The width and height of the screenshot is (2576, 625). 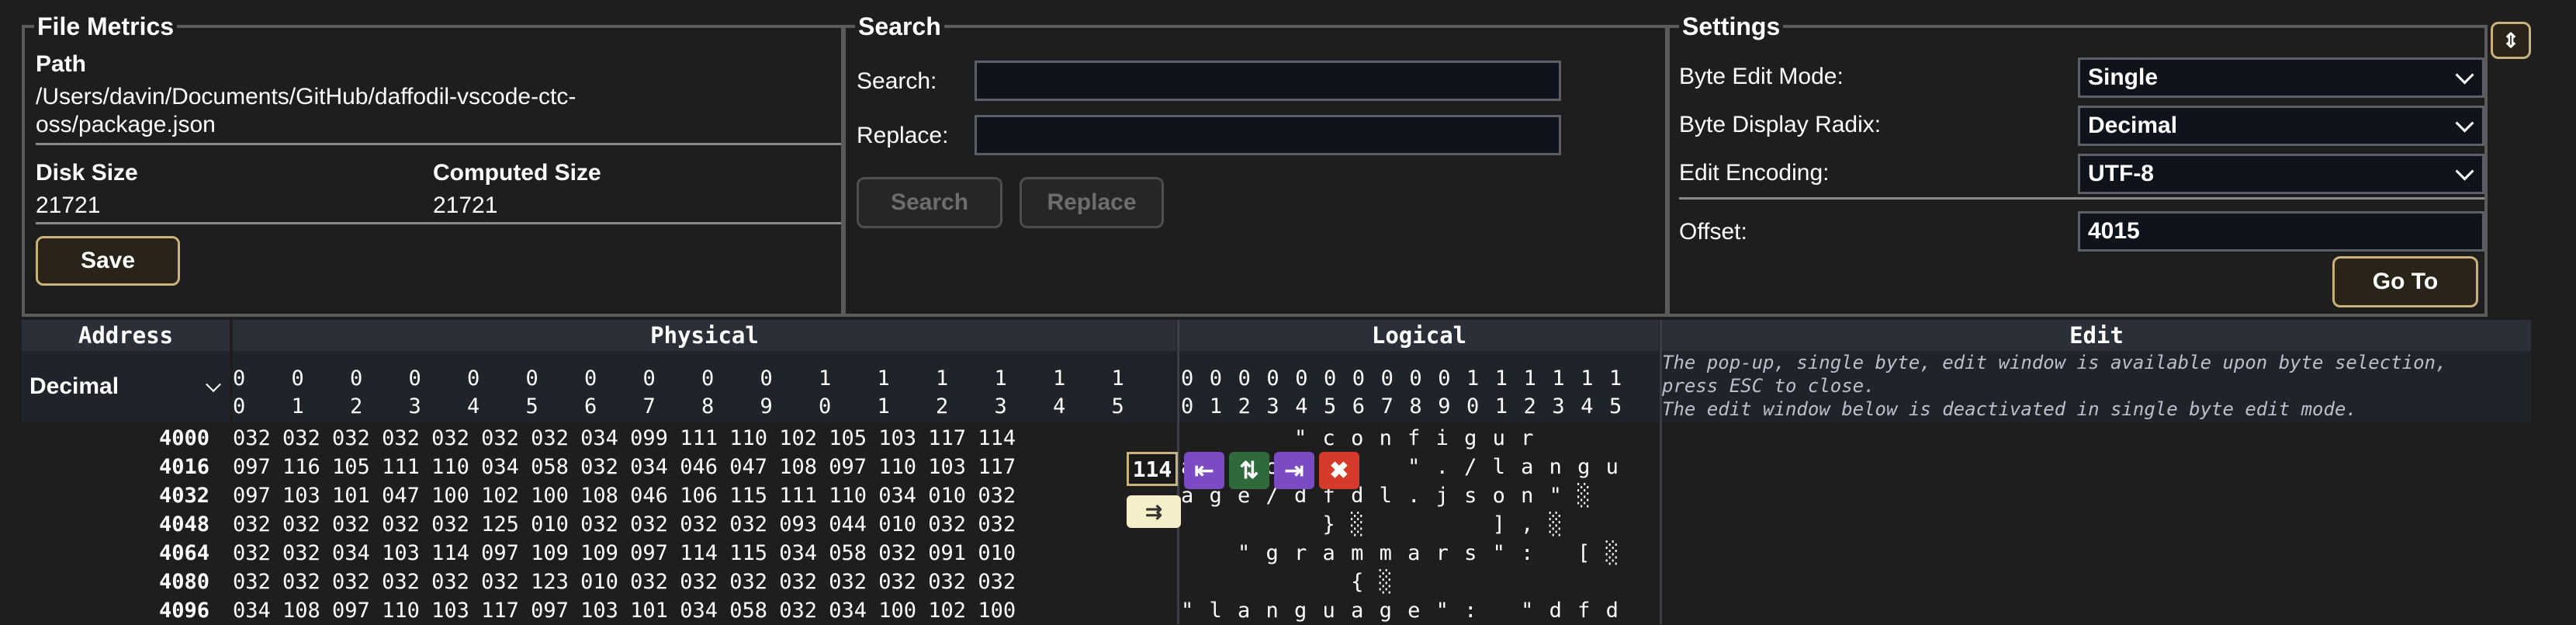 What do you see at coordinates (2281, 174) in the screenshot?
I see `edit-encoding-select: UTF-8` at bounding box center [2281, 174].